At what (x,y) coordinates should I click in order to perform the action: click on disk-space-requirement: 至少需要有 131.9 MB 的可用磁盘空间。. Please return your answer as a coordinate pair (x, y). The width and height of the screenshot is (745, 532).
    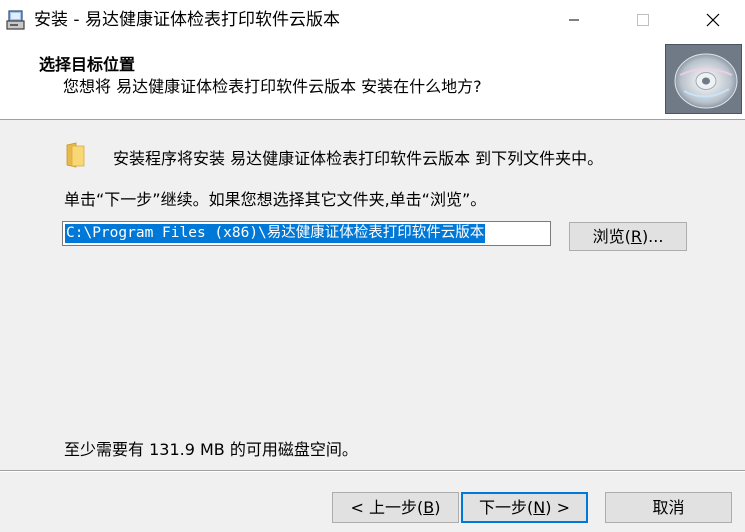
    Looking at the image, I should click on (211, 449).